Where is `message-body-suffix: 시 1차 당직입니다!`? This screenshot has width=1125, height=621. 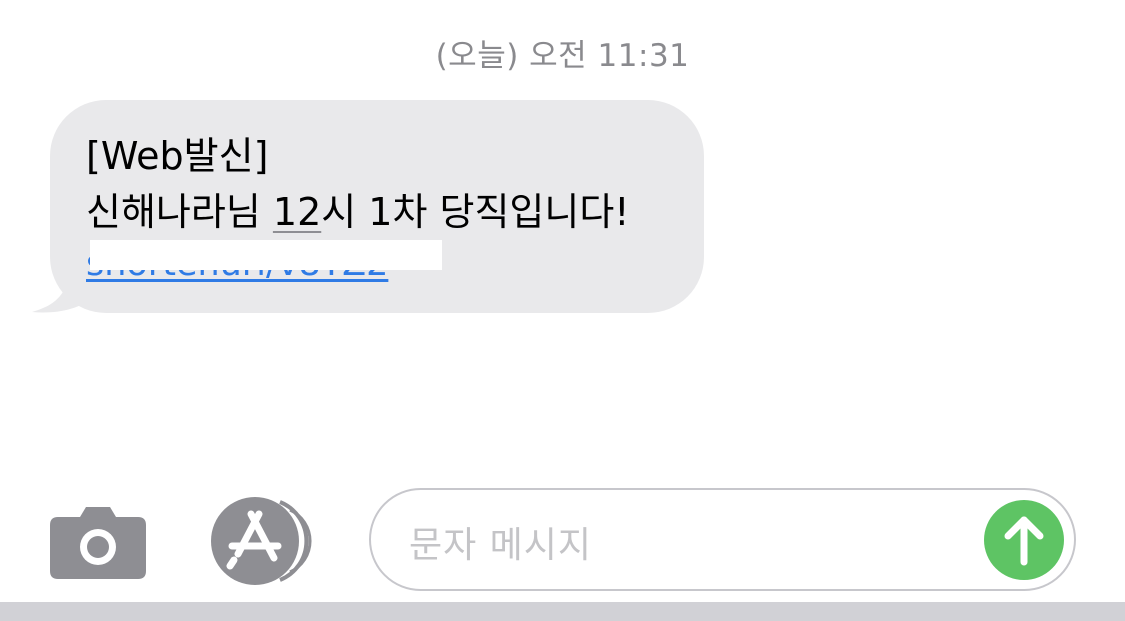
message-body-suffix: 시 1차 당직입니다! is located at coordinates (475, 212).